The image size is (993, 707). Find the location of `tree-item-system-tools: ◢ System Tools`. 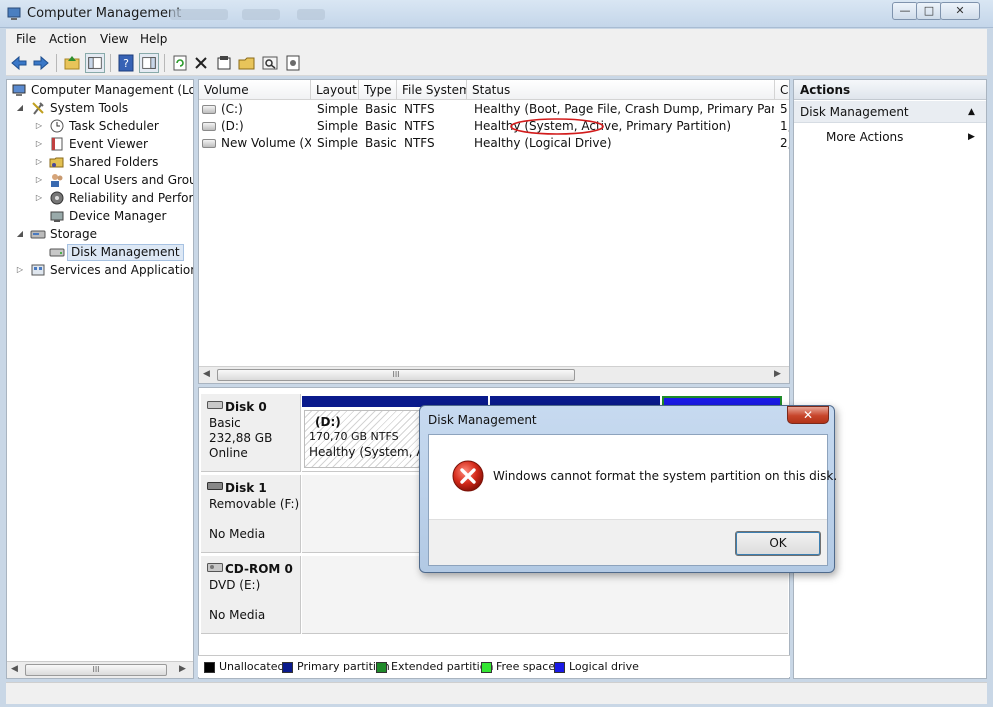

tree-item-system-tools: ◢ System Tools is located at coordinates (101, 108).